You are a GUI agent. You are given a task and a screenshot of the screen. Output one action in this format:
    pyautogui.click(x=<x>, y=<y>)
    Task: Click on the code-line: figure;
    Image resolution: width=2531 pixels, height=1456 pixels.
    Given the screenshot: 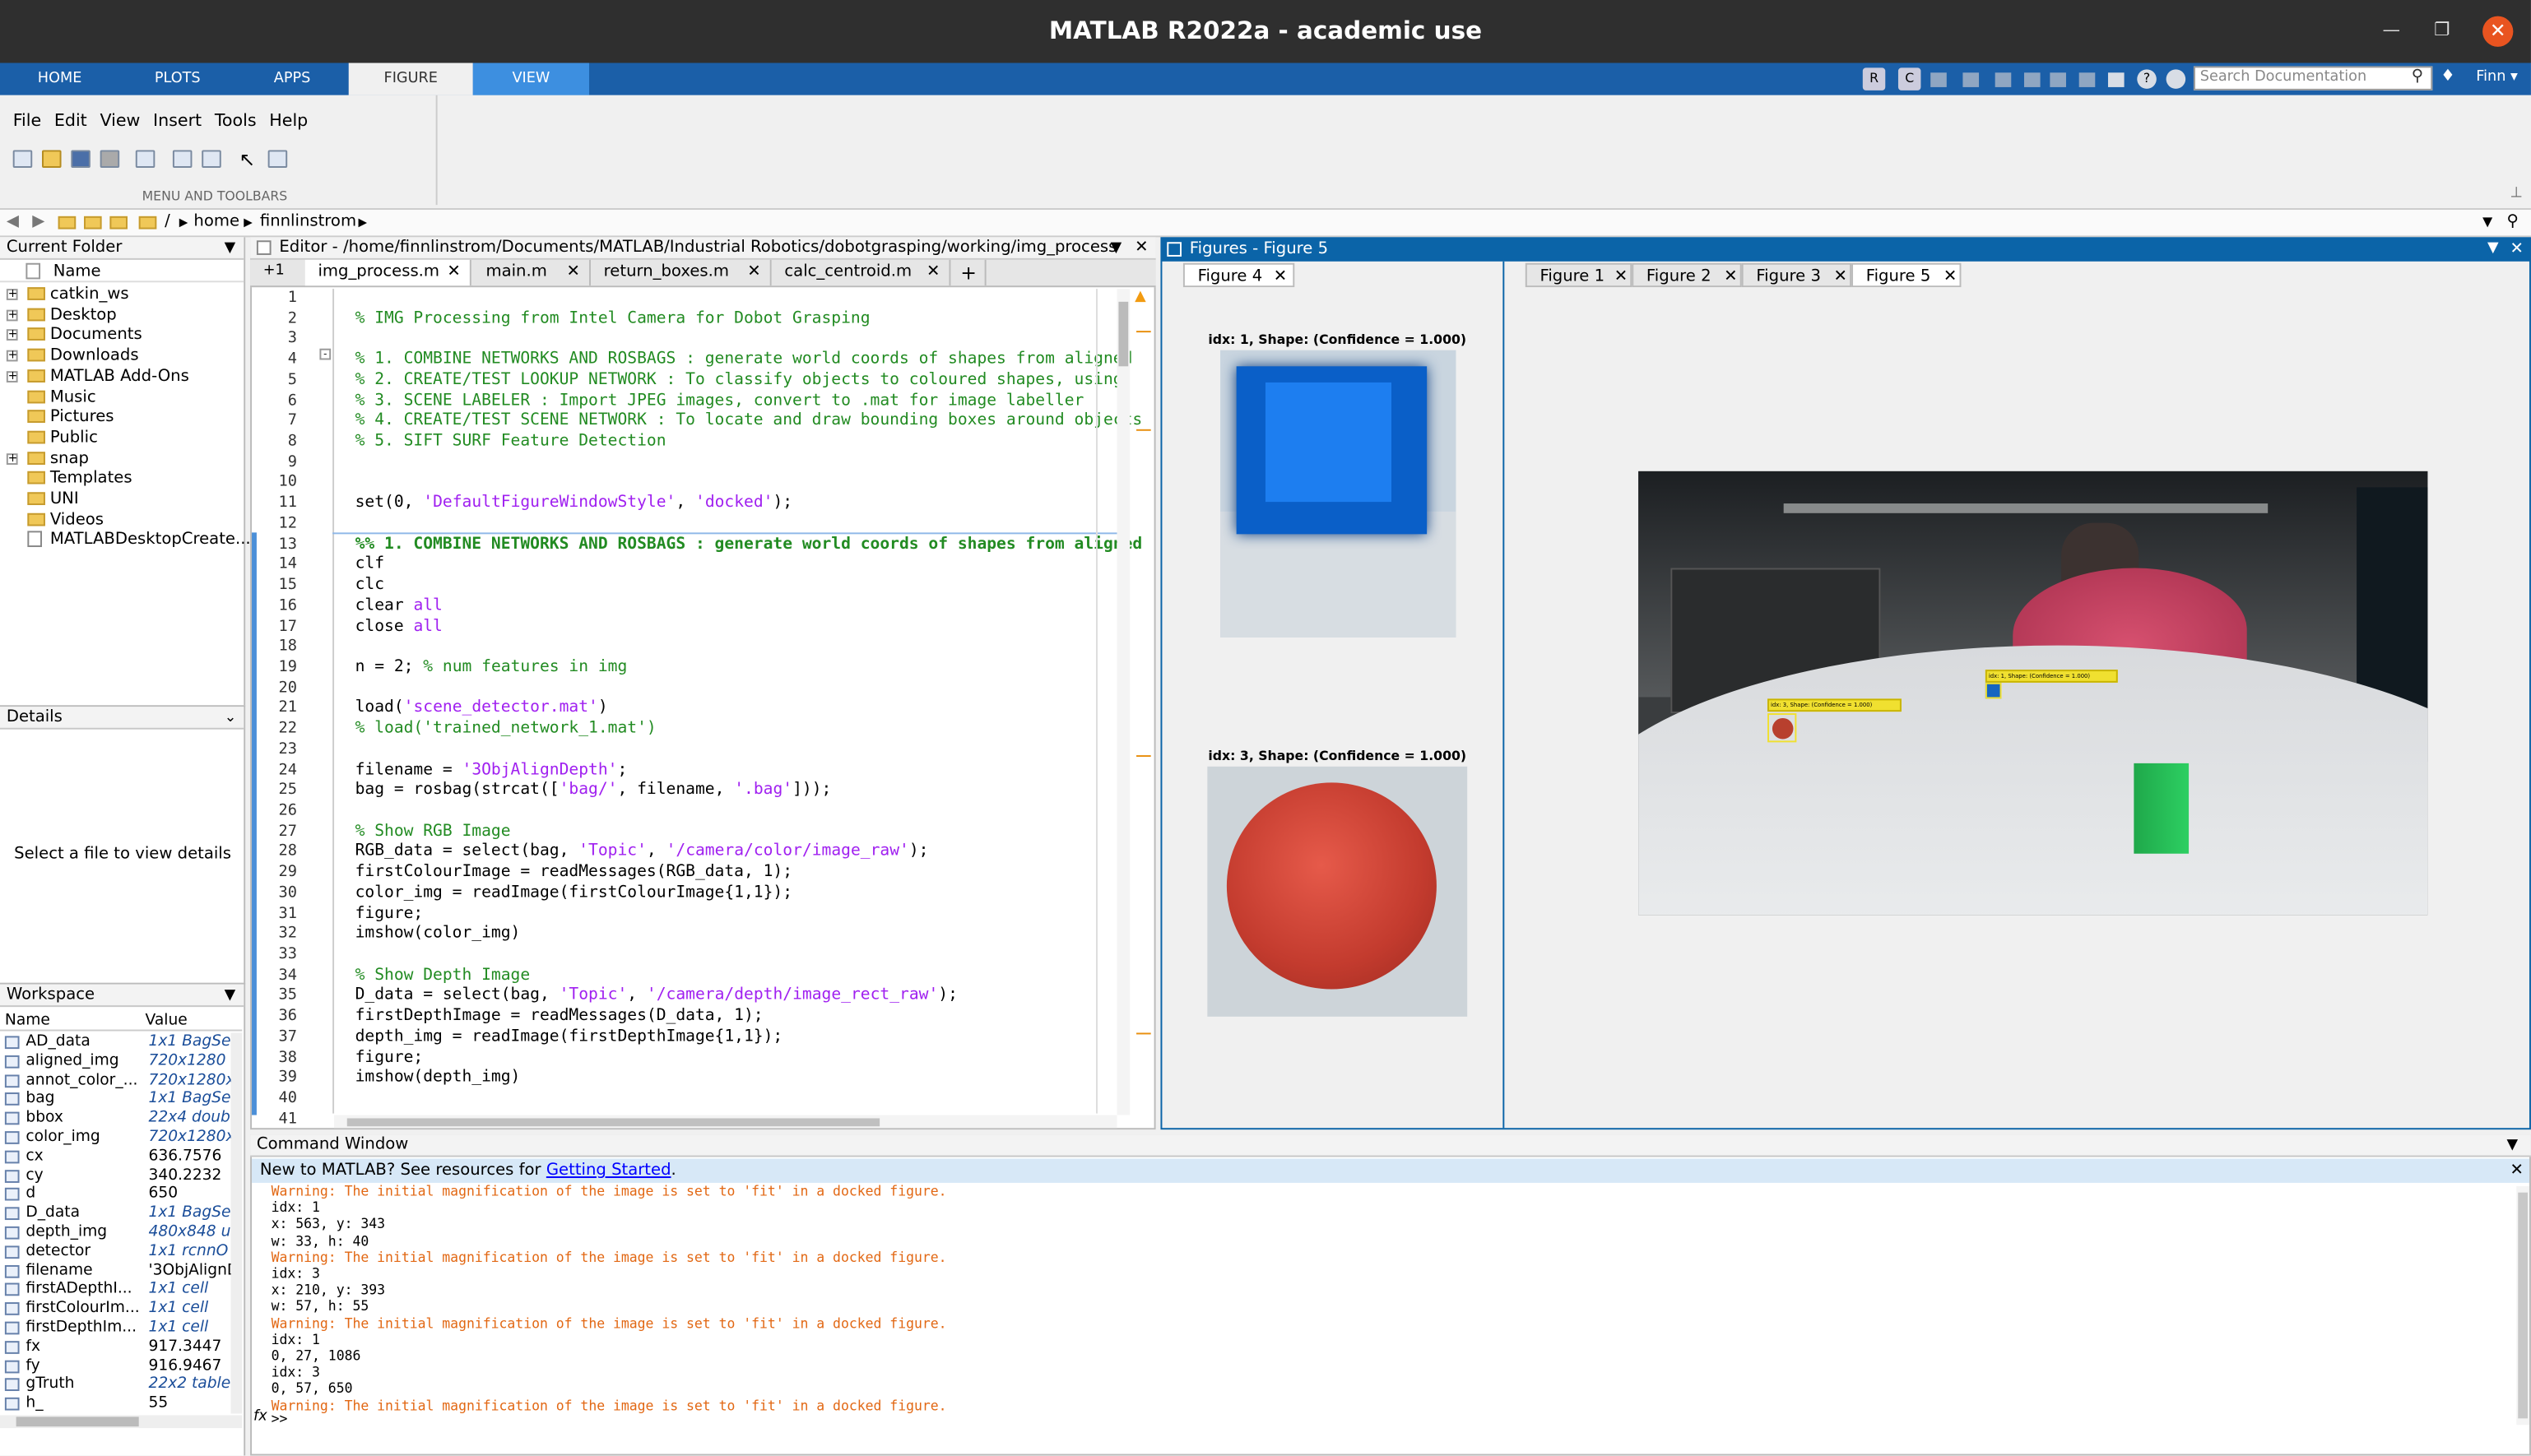 What is the action you would take?
    pyautogui.click(x=389, y=914)
    